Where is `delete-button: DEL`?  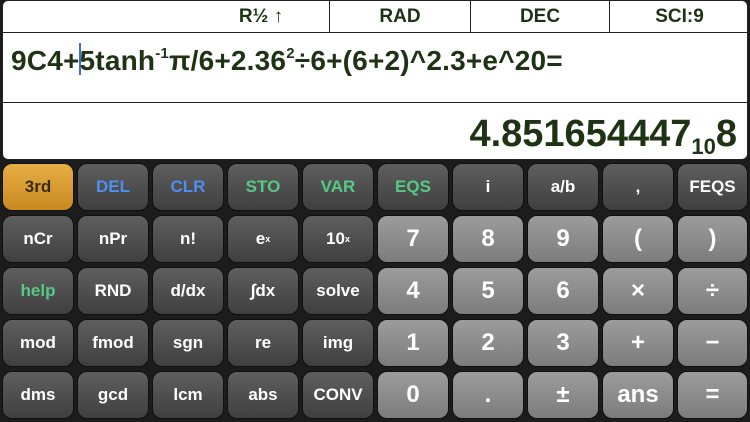
delete-button: DEL is located at coordinates (113, 187).